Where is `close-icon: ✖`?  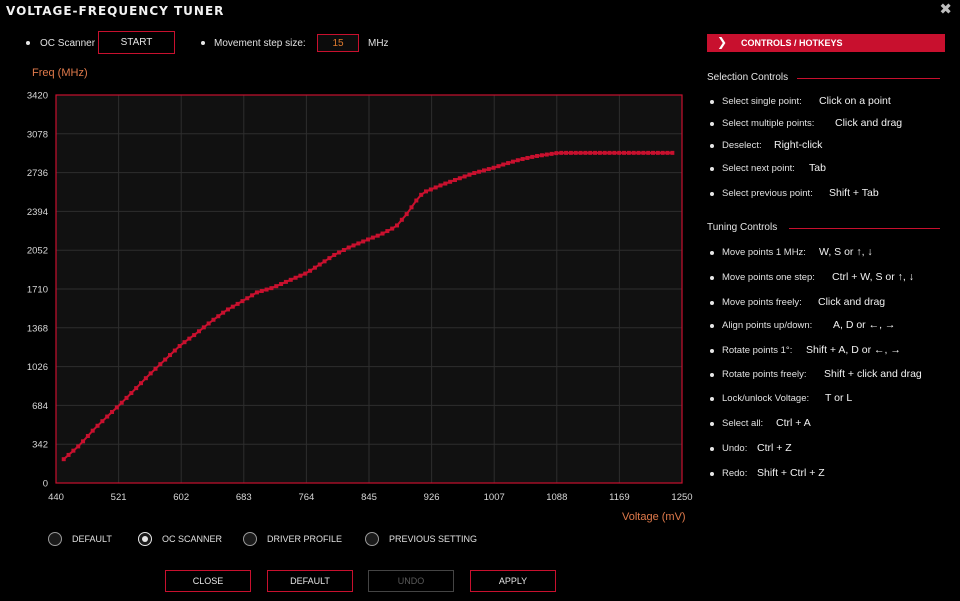 close-icon: ✖ is located at coordinates (945, 9).